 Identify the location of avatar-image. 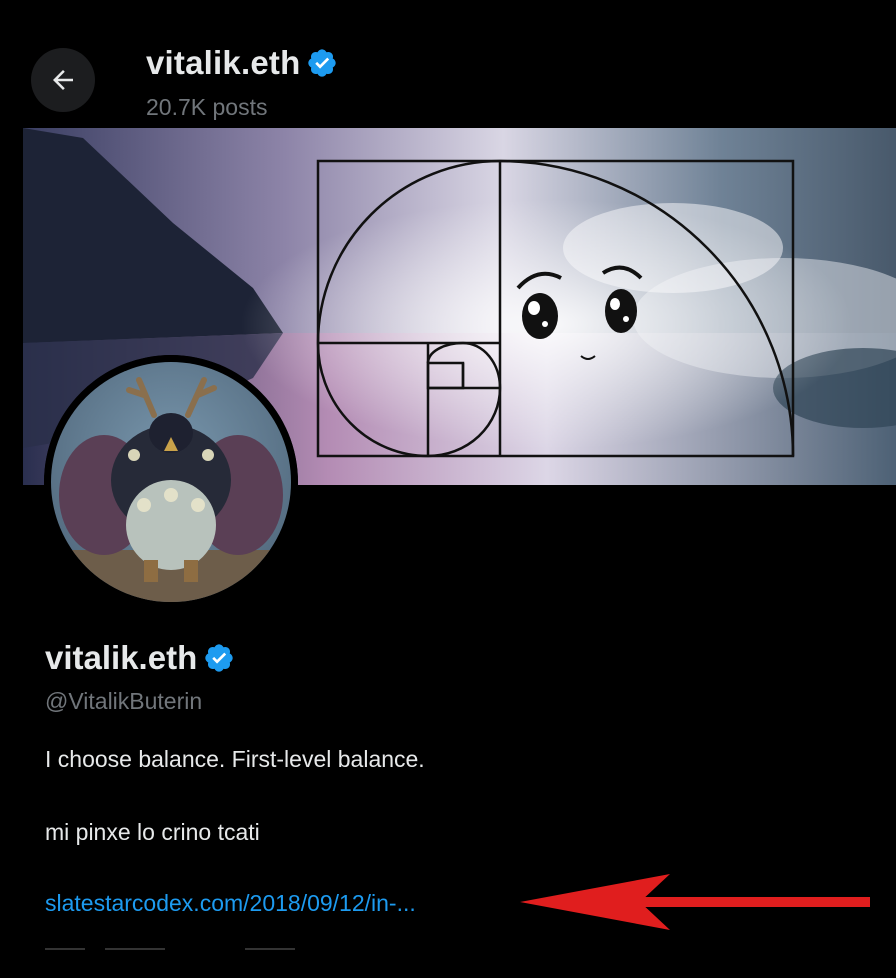
(171, 482).